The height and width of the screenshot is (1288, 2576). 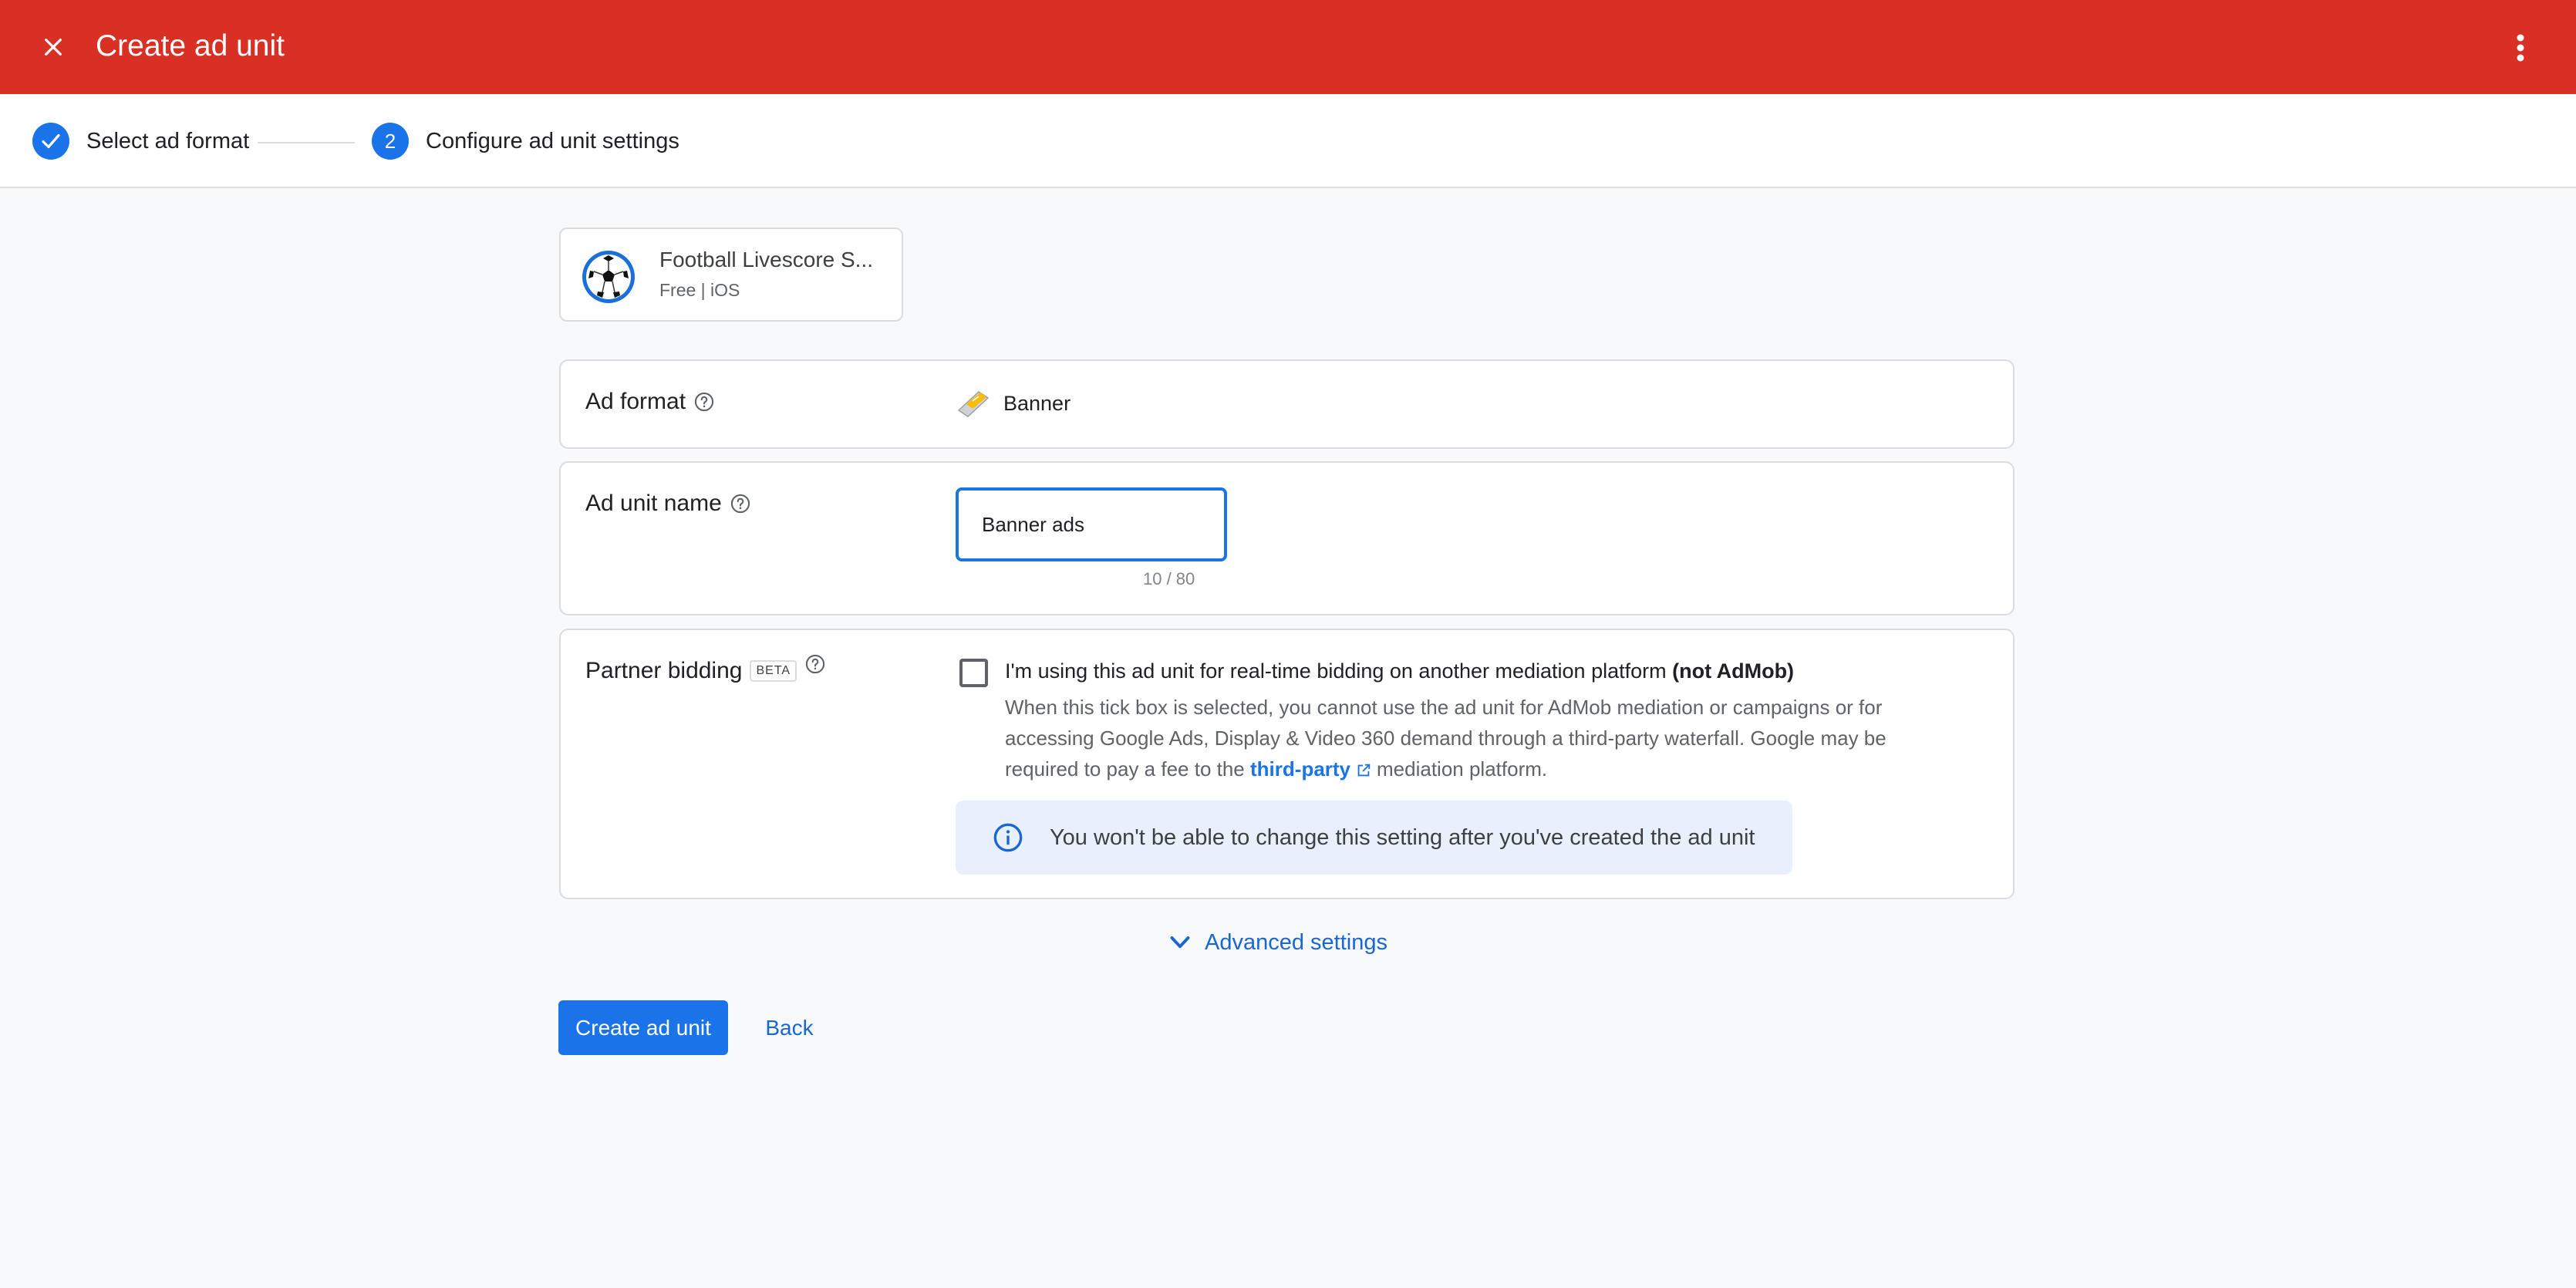 I want to click on advanced-settings-toggle: Advanced settings, so click(x=1276, y=942).